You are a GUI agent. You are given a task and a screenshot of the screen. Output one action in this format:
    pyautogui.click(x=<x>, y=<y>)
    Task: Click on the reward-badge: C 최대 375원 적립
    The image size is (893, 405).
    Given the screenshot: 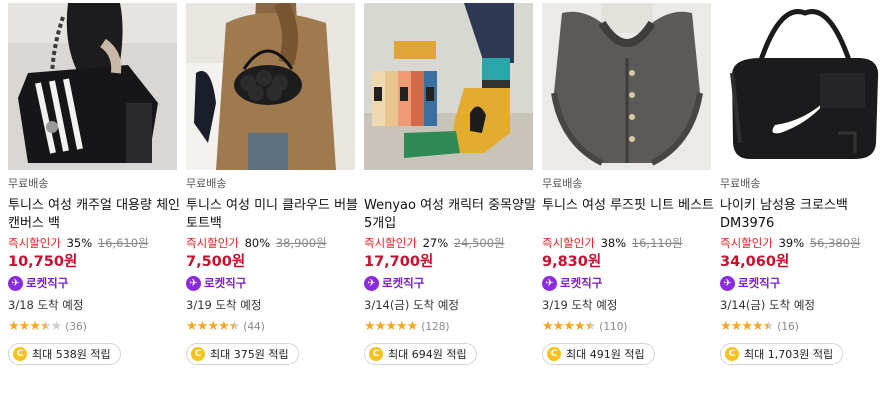 What is the action you would take?
    pyautogui.click(x=242, y=354)
    